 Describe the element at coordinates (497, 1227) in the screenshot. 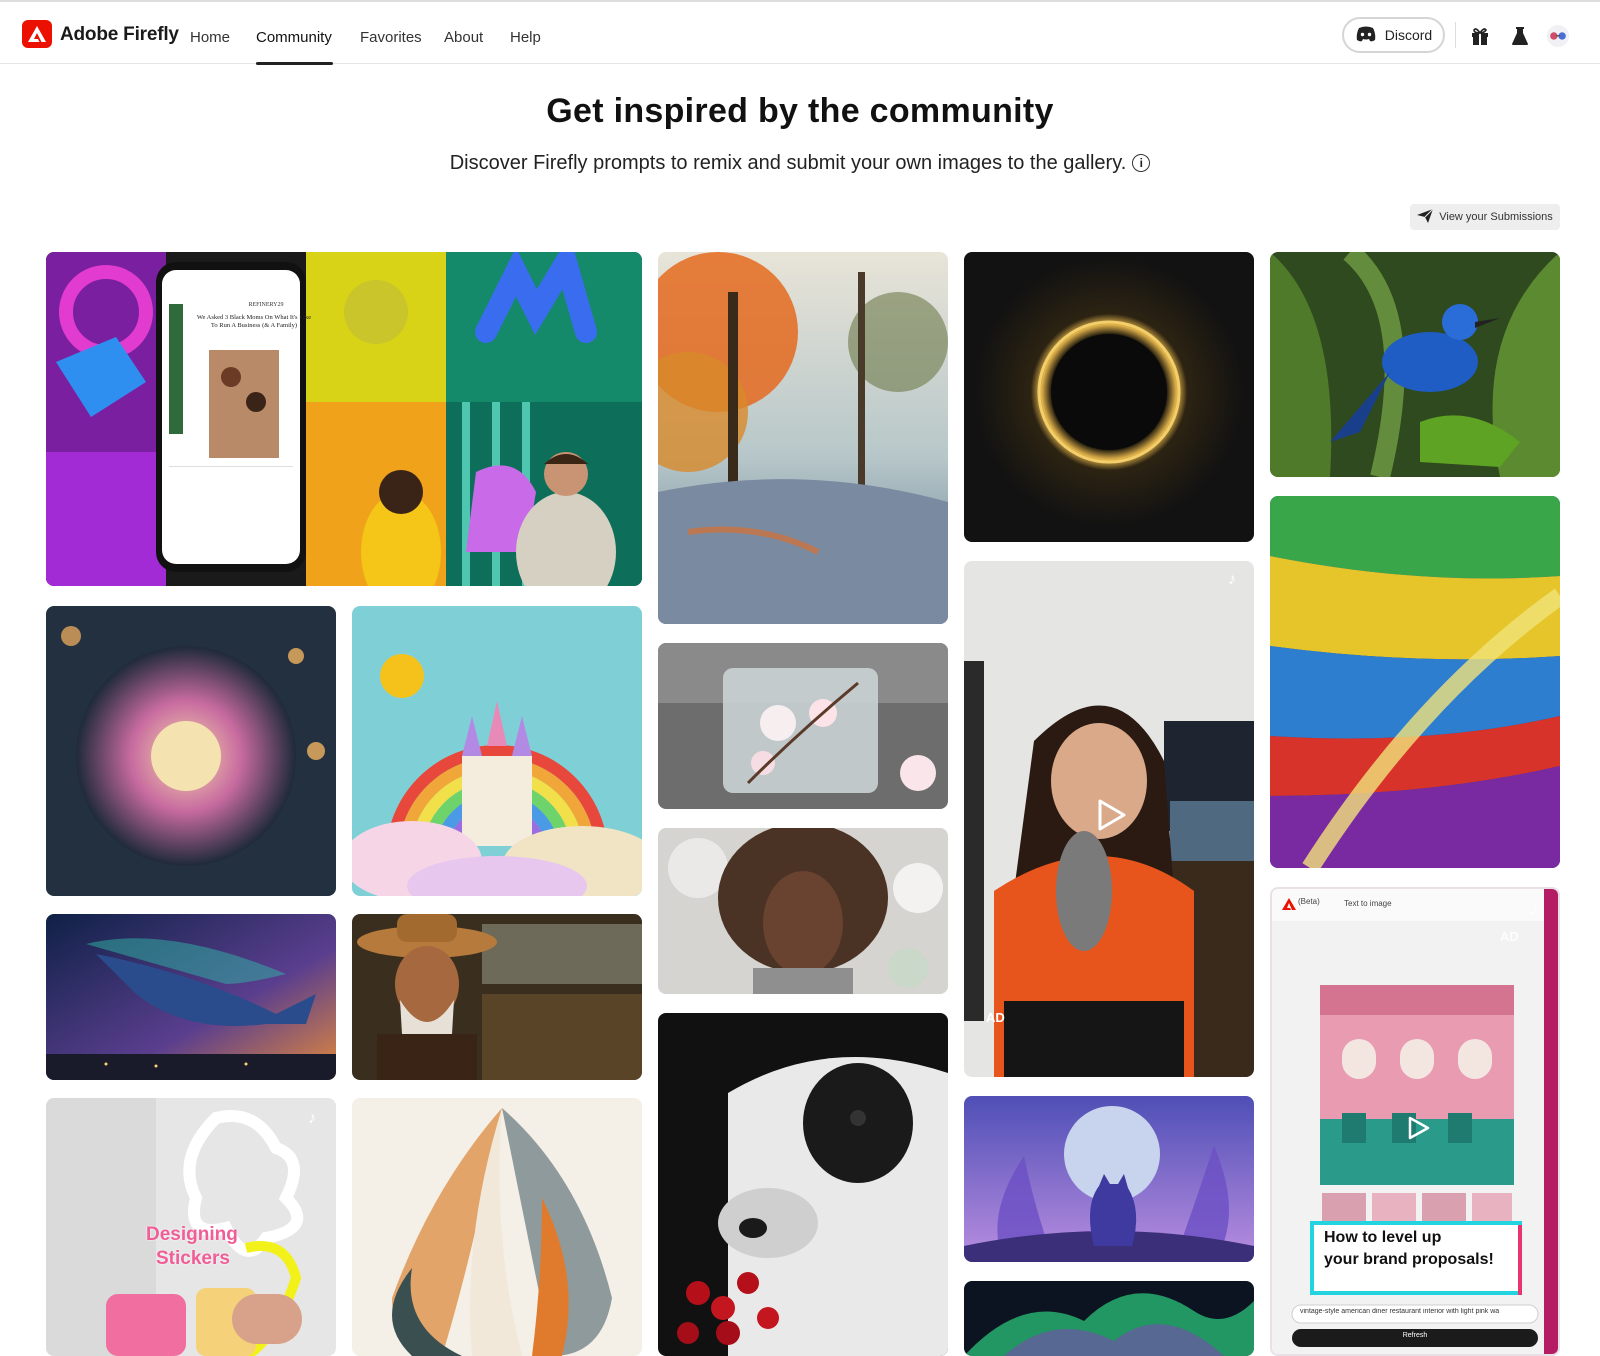

I see `gallery-tile-abstract-waves` at that location.